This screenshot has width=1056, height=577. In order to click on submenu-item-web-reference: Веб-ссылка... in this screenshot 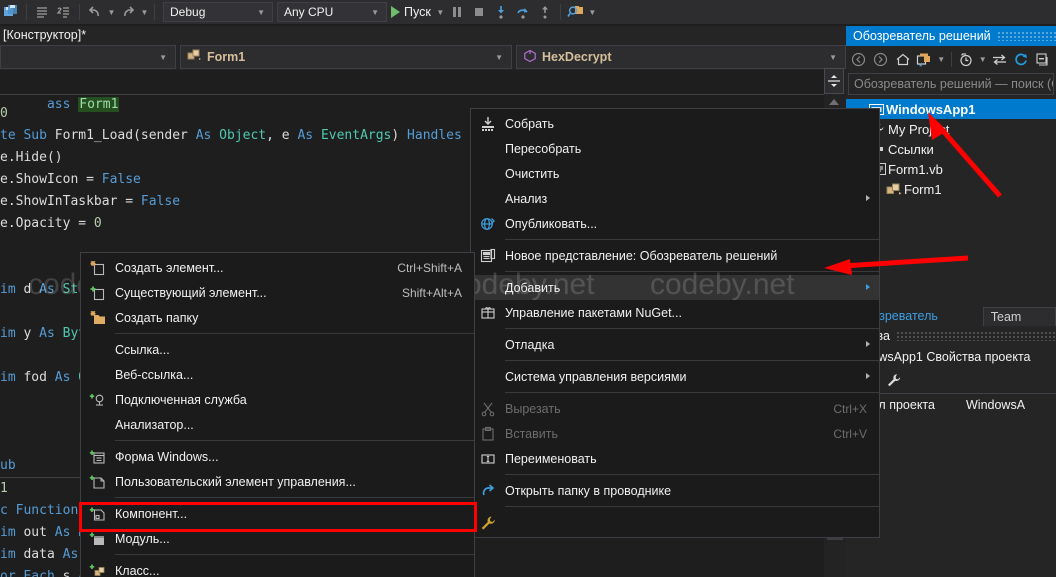, I will do `click(277, 374)`.